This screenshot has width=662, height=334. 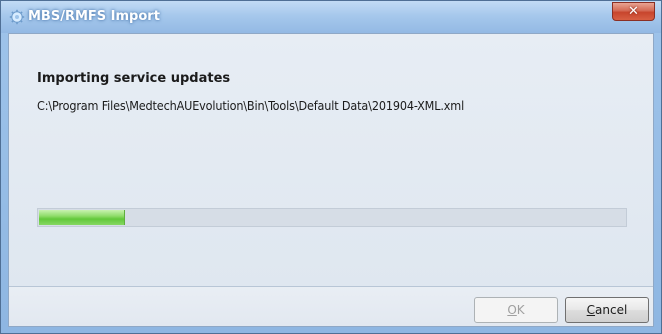 I want to click on button-bar: OK Cancel, so click(x=331, y=306).